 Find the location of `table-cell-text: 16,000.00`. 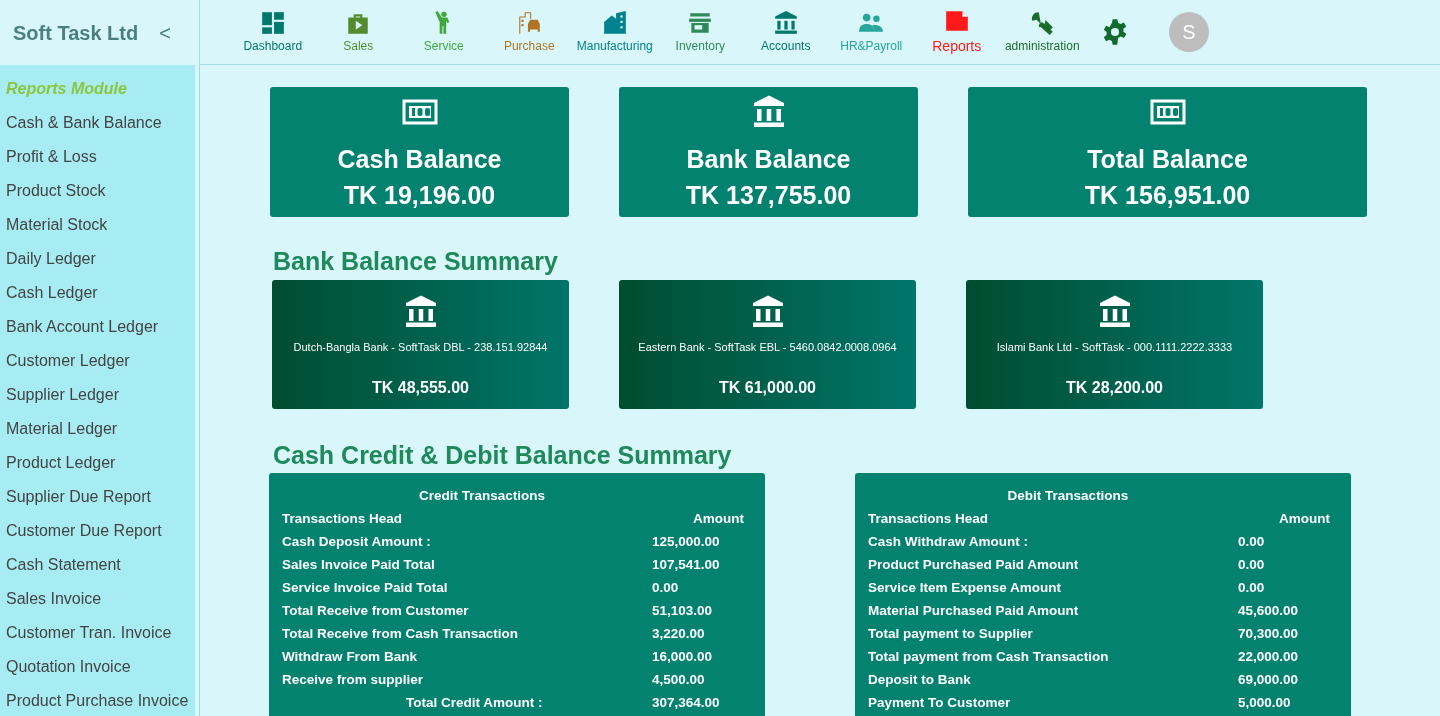

table-cell-text: 16,000.00 is located at coordinates (683, 657).